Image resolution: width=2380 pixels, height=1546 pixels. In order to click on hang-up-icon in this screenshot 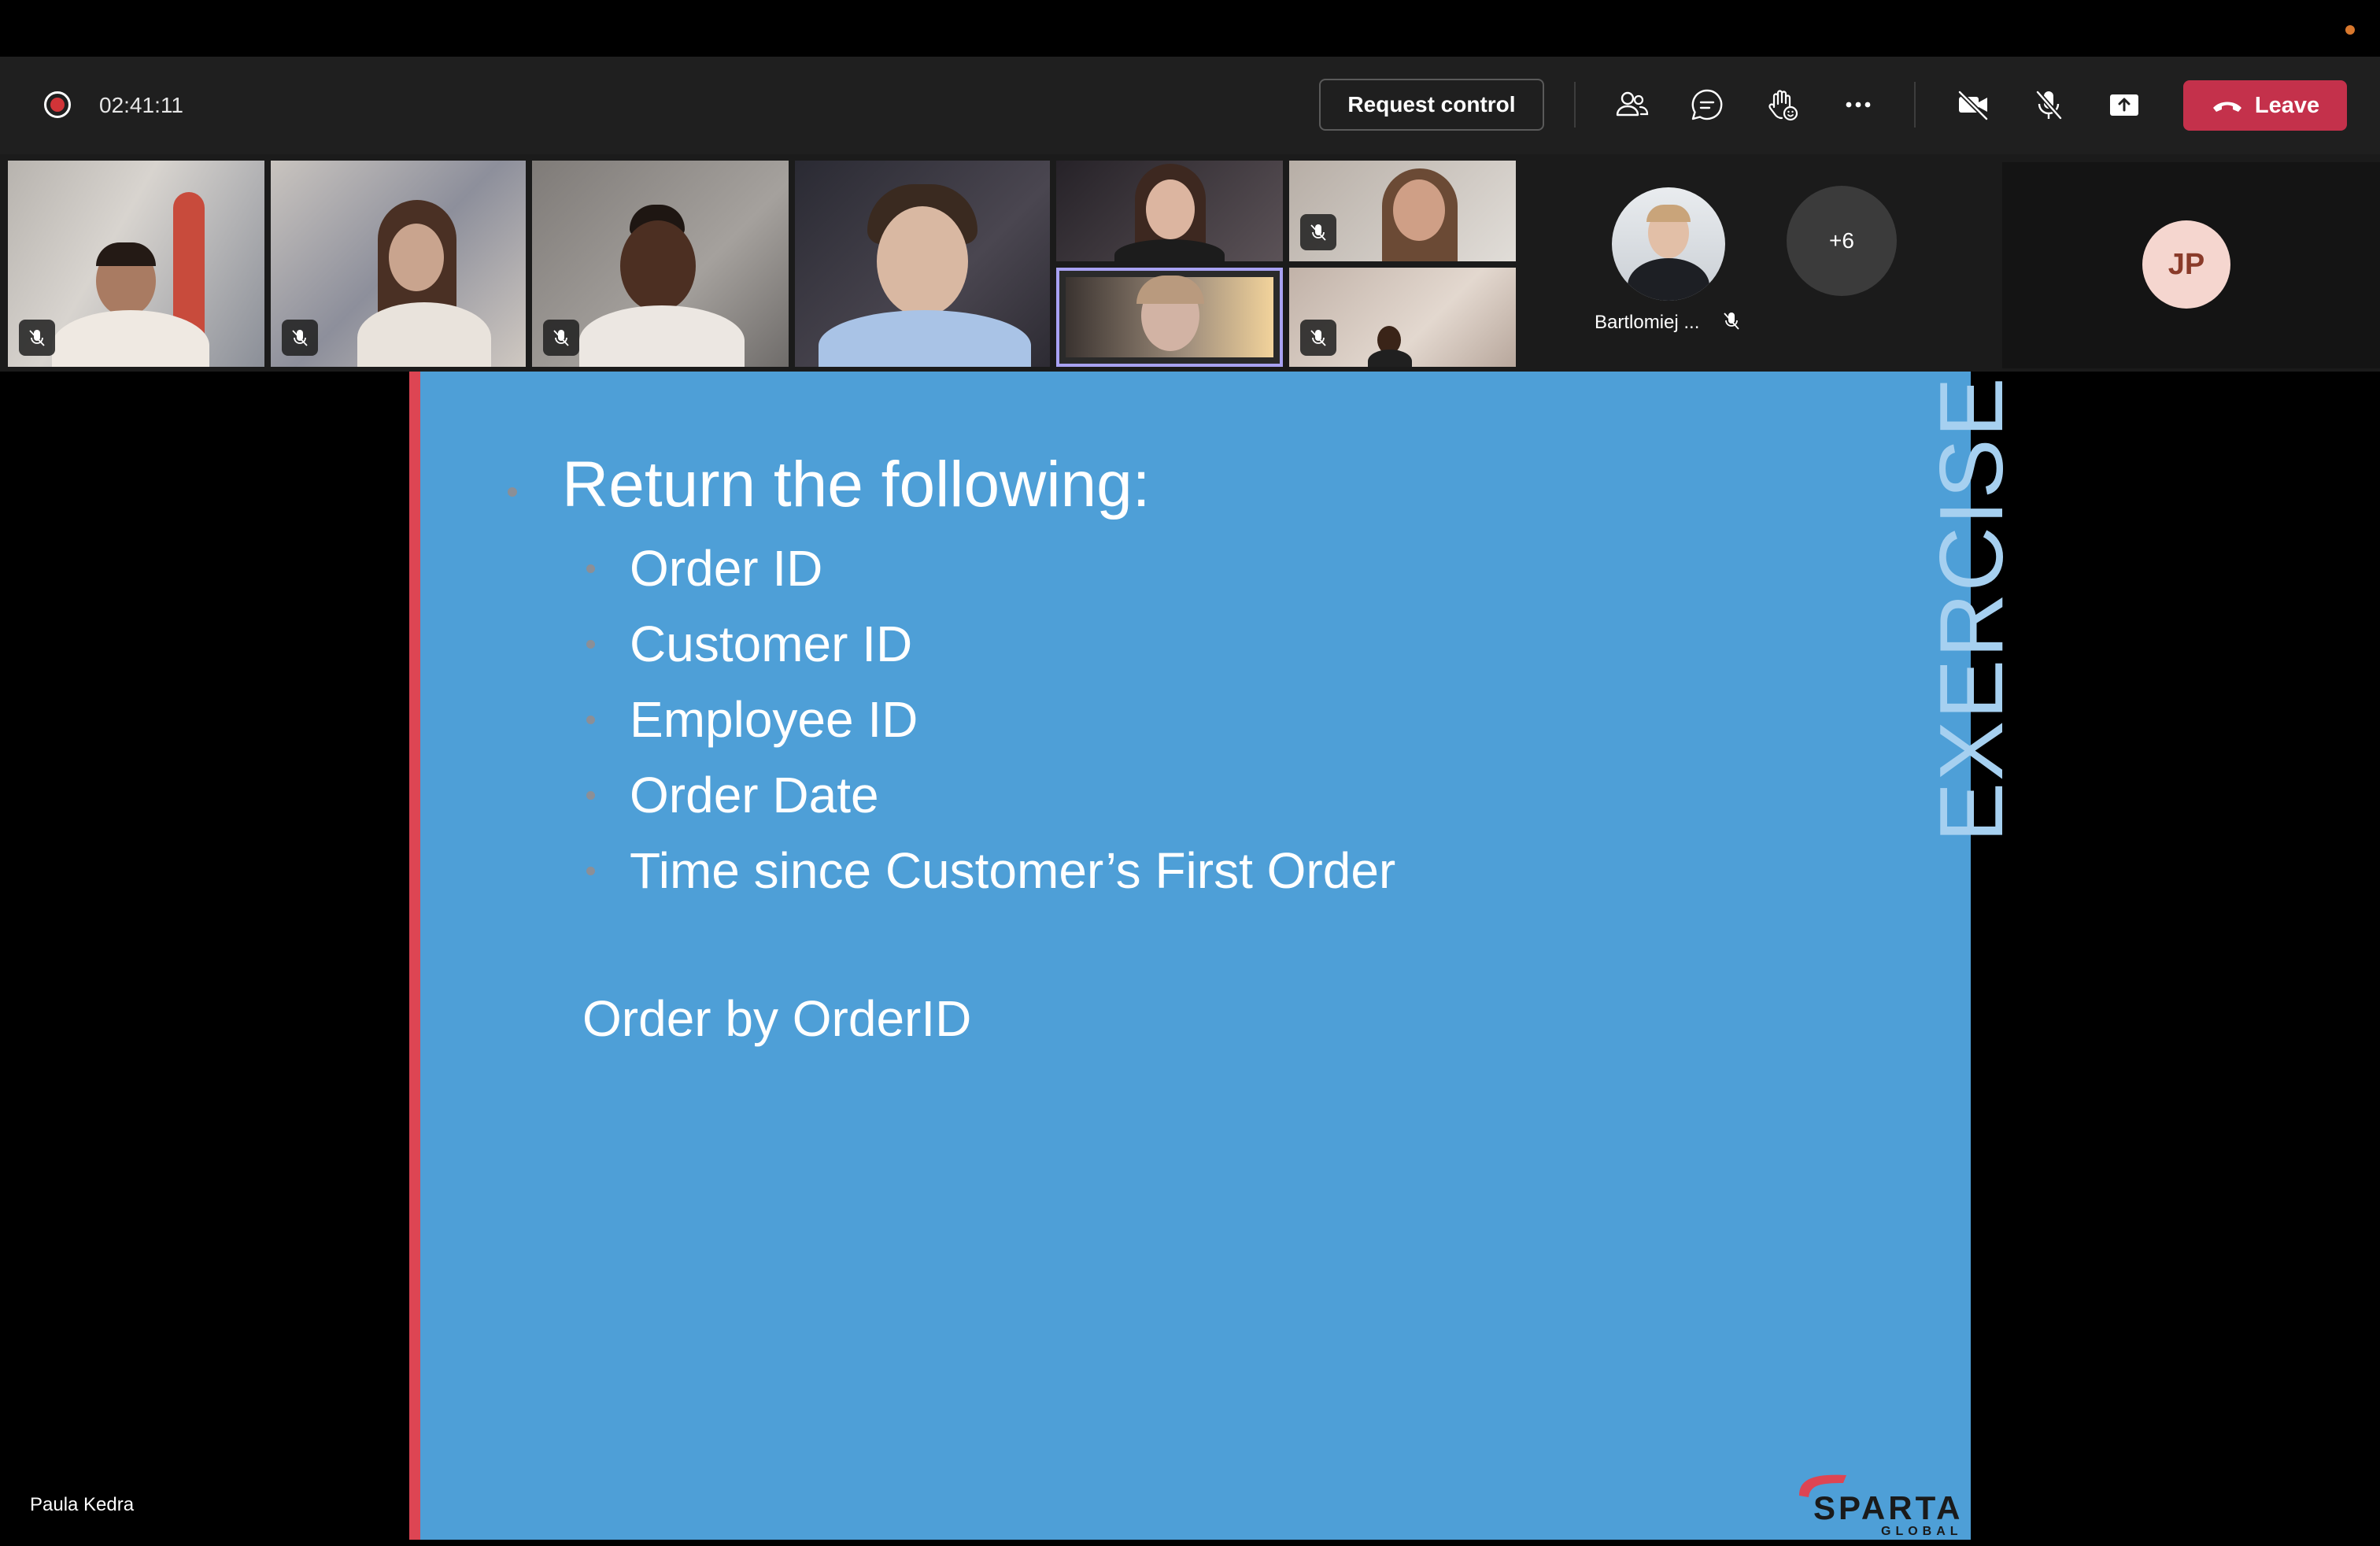, I will do `click(2226, 107)`.